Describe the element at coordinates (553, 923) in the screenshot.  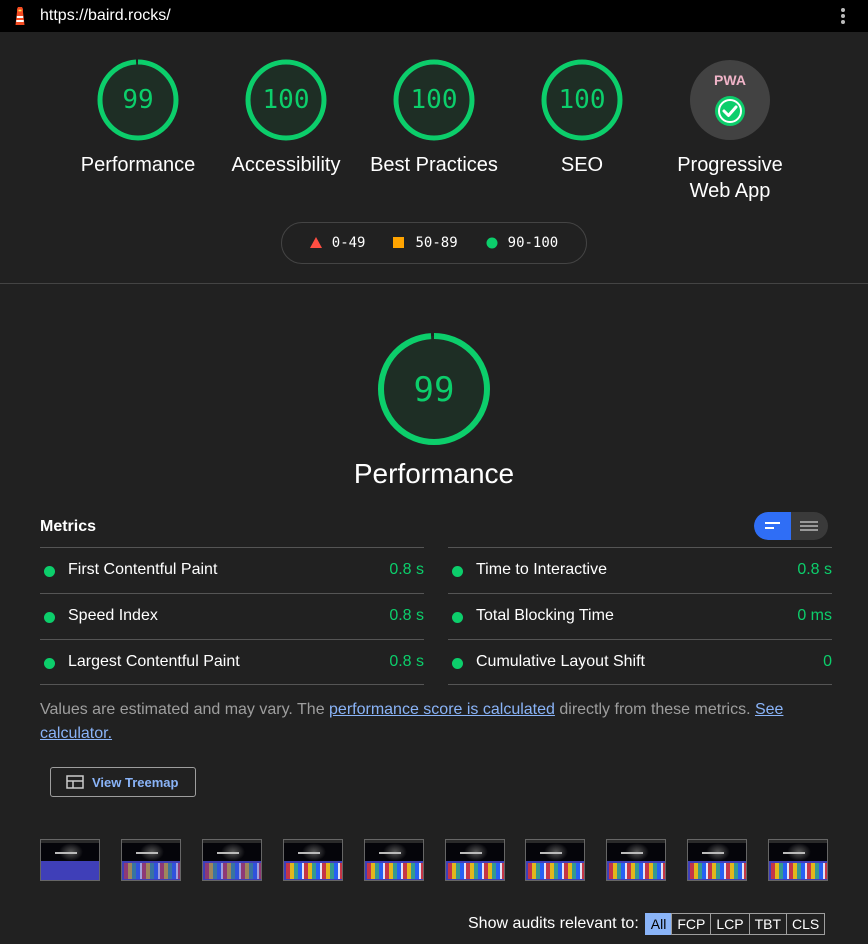
I see `audit-filter-label: Show audits relevant to:` at that location.